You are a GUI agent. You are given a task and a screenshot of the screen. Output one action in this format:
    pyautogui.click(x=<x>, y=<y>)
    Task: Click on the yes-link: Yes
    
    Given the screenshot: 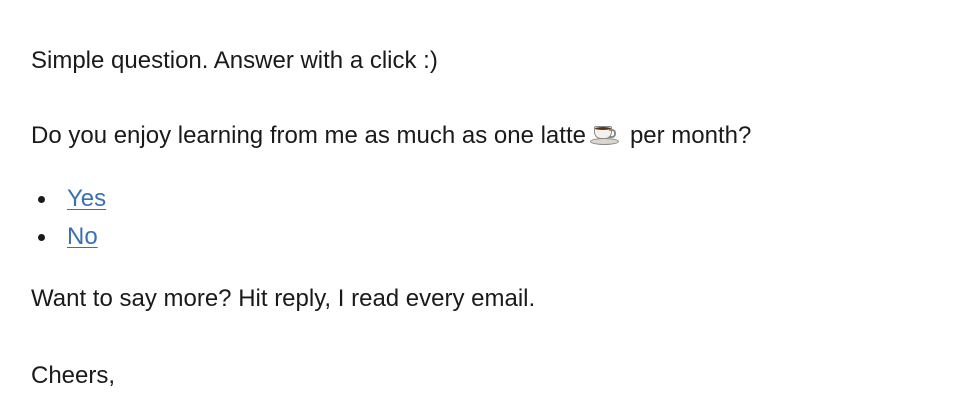 What is the action you would take?
    pyautogui.click(x=86, y=198)
    